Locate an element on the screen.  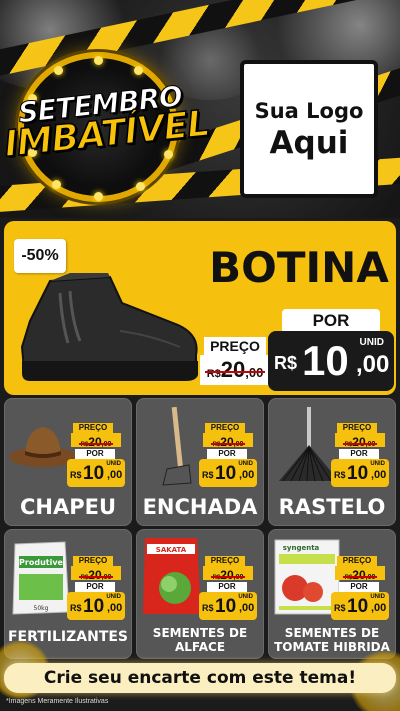
product-card-rastelo: PREÇO R$20,00 POR UNID R$ 10 ,00 RASTELO is located at coordinates (332, 462).